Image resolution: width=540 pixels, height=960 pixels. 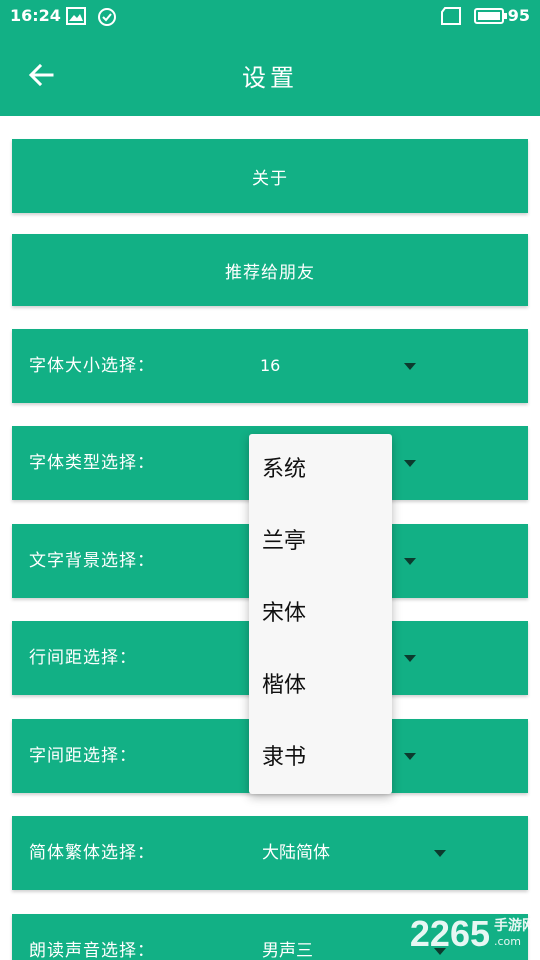 I want to click on setting-label: 字体大小选择：, so click(x=92, y=366).